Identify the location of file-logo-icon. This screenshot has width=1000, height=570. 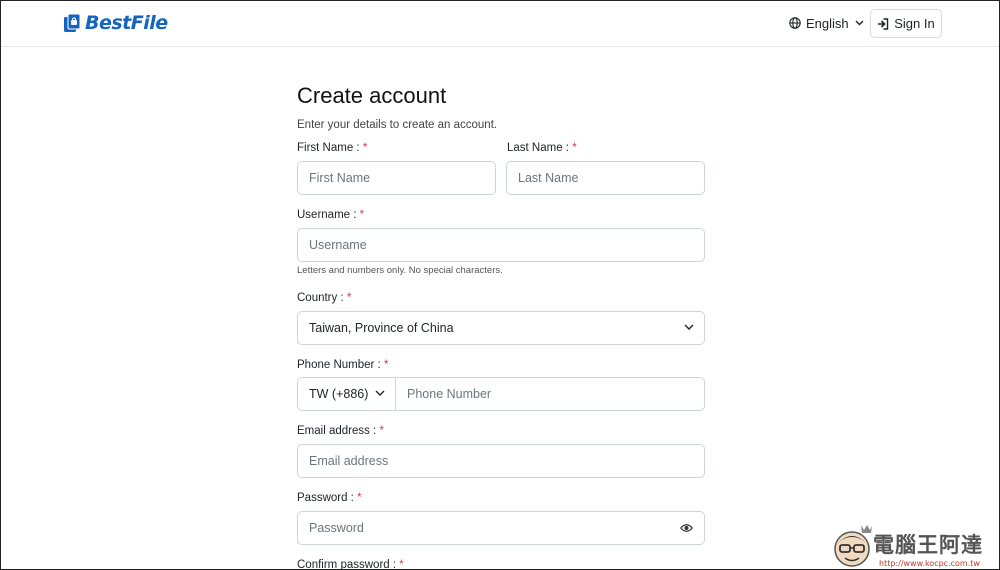
(72, 22).